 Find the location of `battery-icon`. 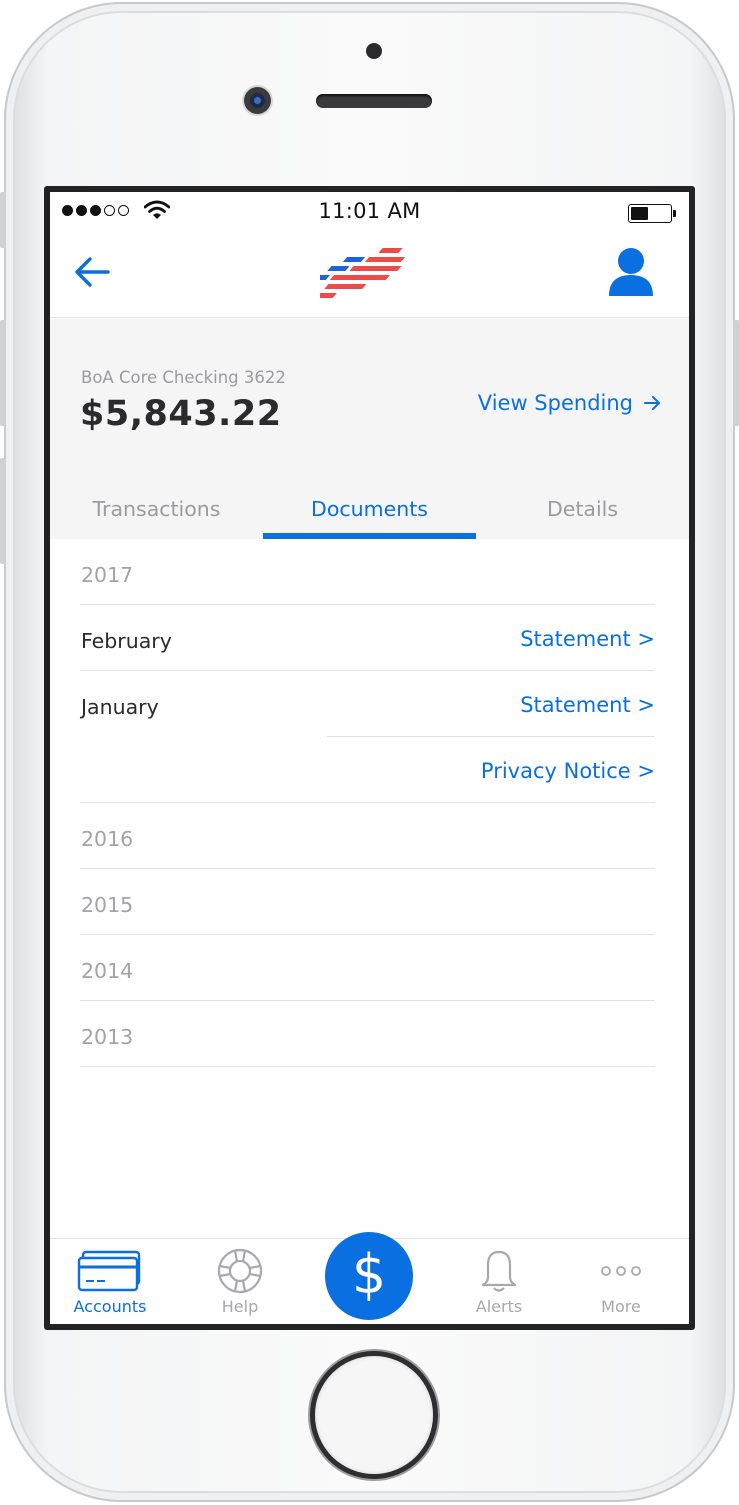

battery-icon is located at coordinates (652, 213).